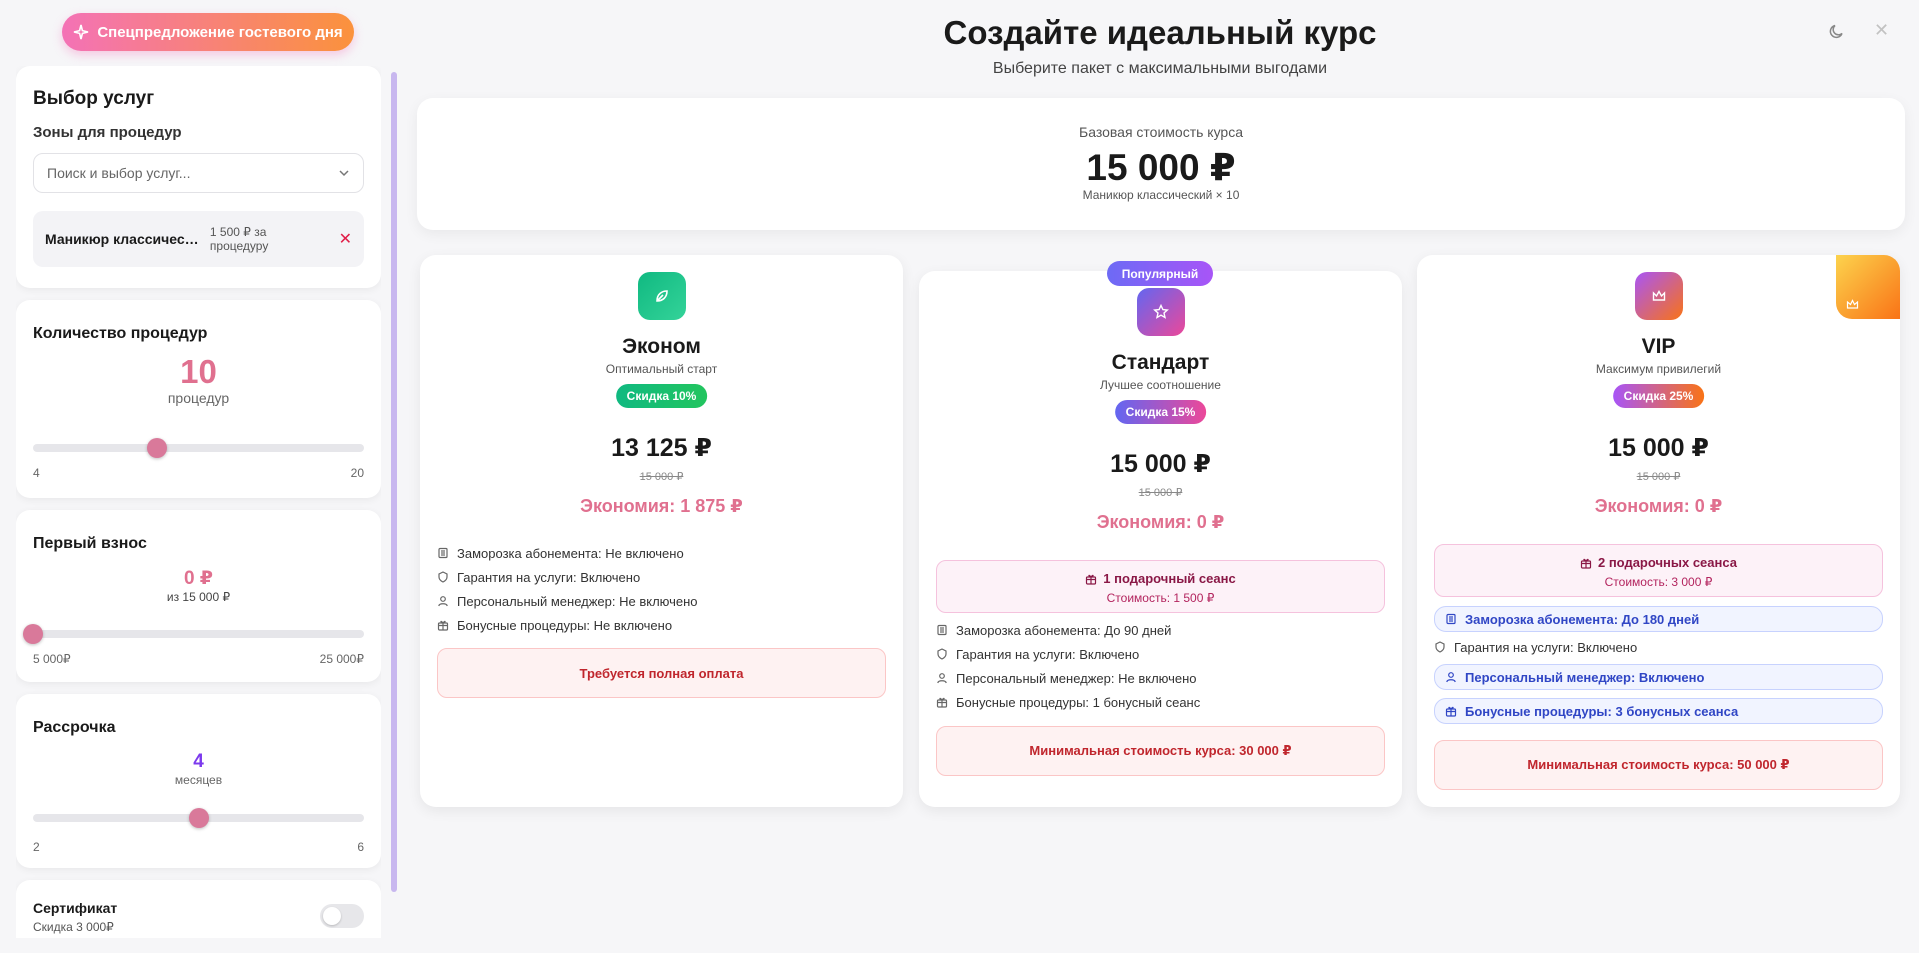  What do you see at coordinates (1160, 362) in the screenshot?
I see `plan-name: Стандарт` at bounding box center [1160, 362].